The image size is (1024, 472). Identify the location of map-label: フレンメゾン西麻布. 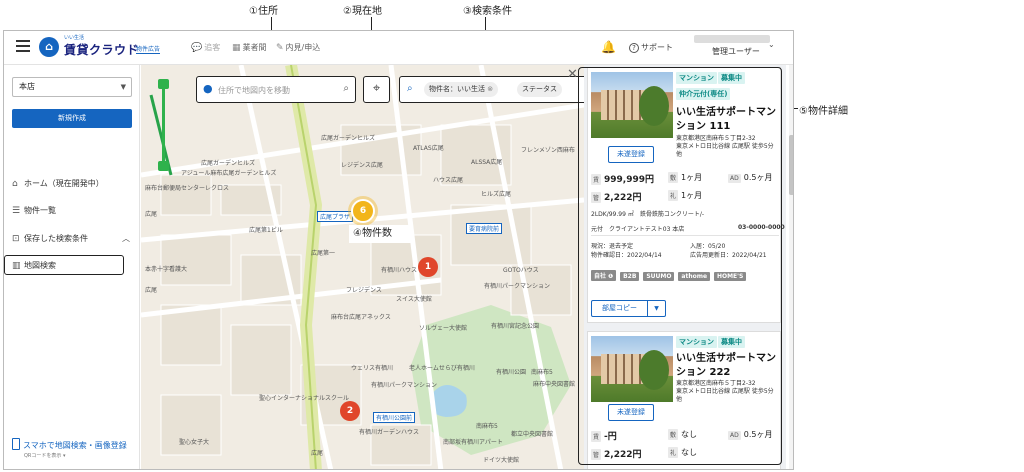
(548, 150).